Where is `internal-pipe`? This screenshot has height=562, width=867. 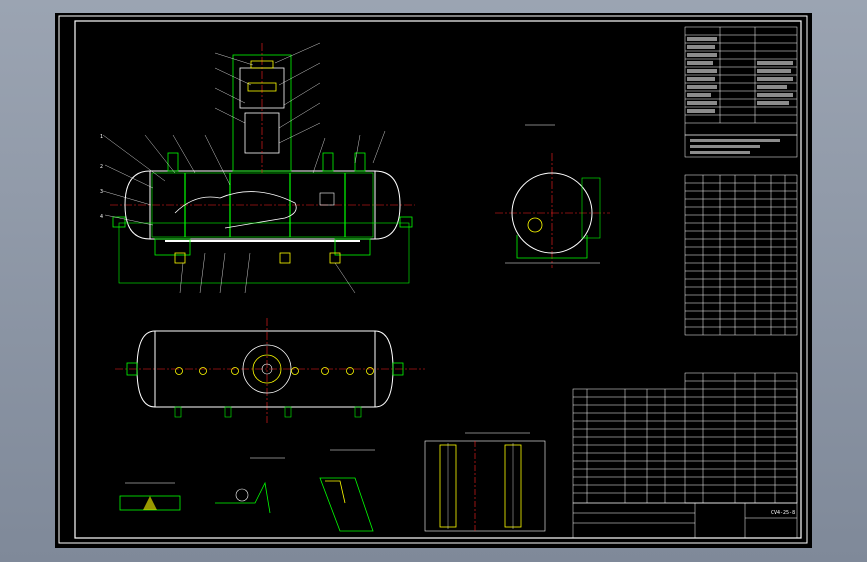
internal-pipe is located at coordinates (235, 210).